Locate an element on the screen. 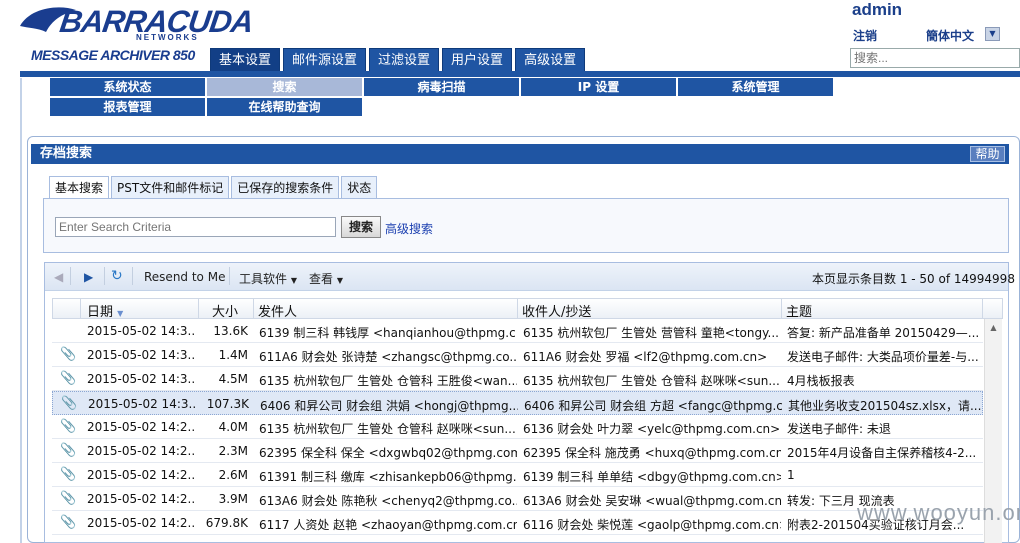 Image resolution: width=1020 pixels, height=543 pixels. cell-to: 62395 保全科 施茂勇 <huxq@thpmg.com.cn> is located at coordinates (652, 453).